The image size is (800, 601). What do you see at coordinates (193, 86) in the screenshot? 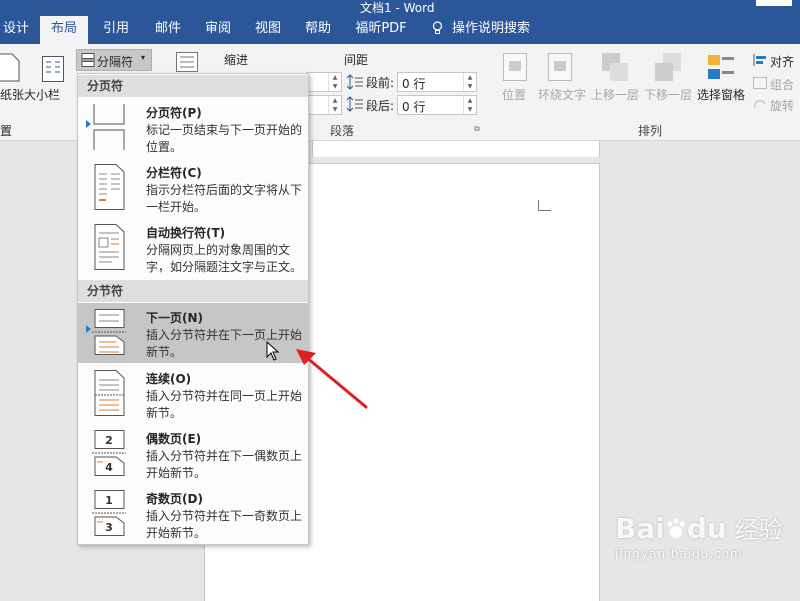
I see `page-breaks-header: 分页符` at bounding box center [193, 86].